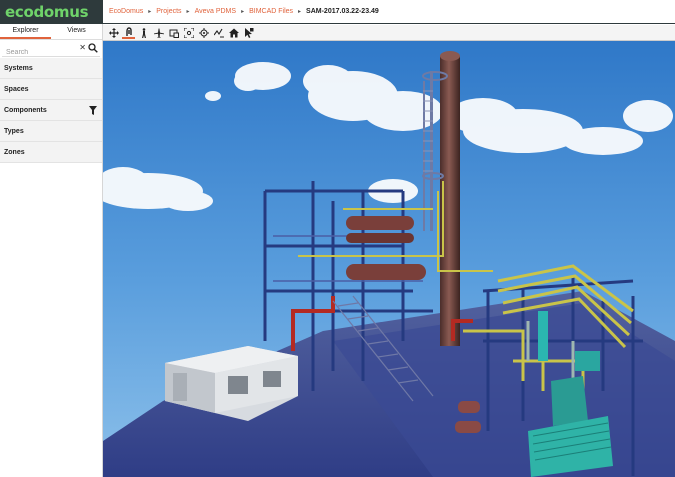 This screenshot has height=477, width=675. I want to click on breadcrumb-aveva-pdms: Aveva PDMS, so click(216, 11).